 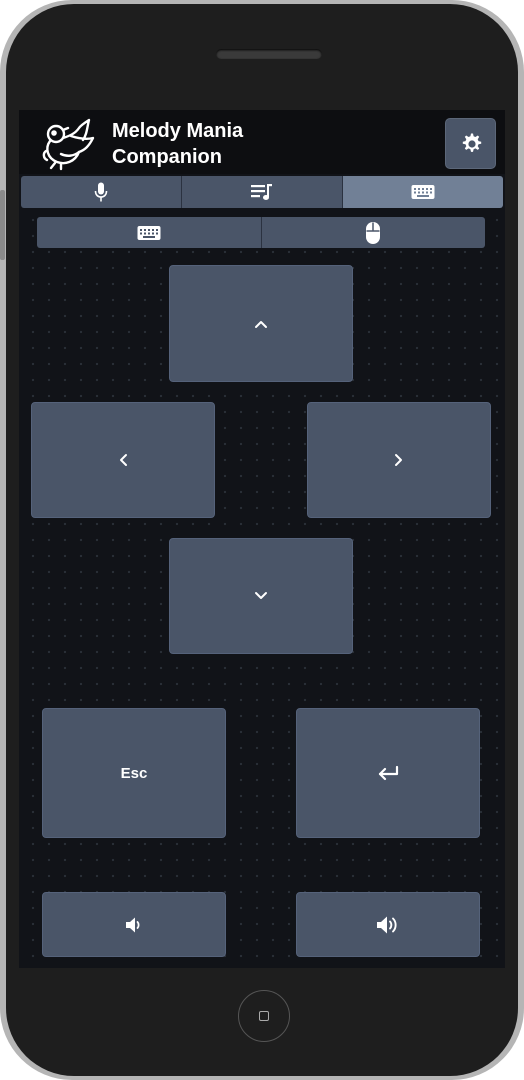 I want to click on volume-down-icon, so click(x=133, y=924).